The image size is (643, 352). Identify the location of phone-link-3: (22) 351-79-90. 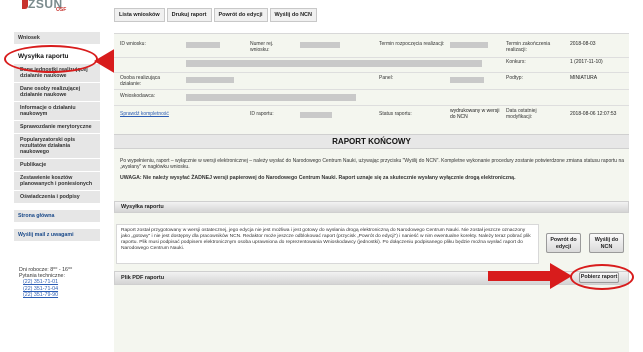
(45, 295).